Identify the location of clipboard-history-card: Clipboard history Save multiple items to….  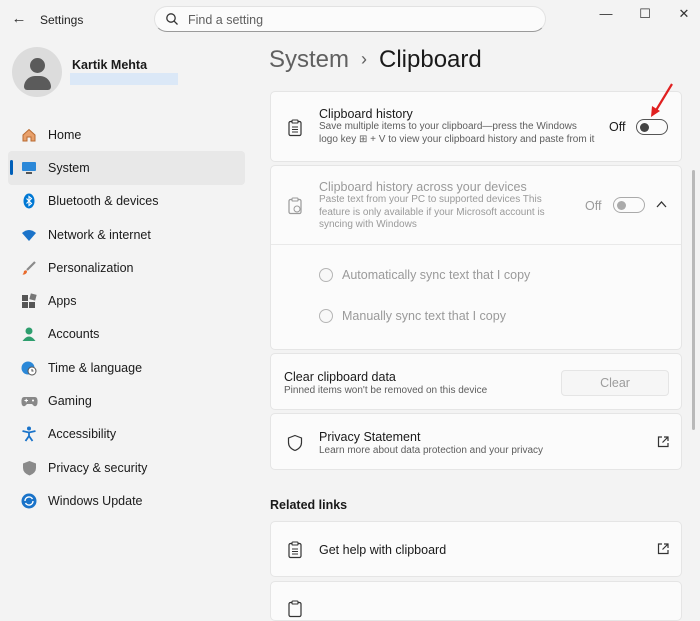
(476, 122).